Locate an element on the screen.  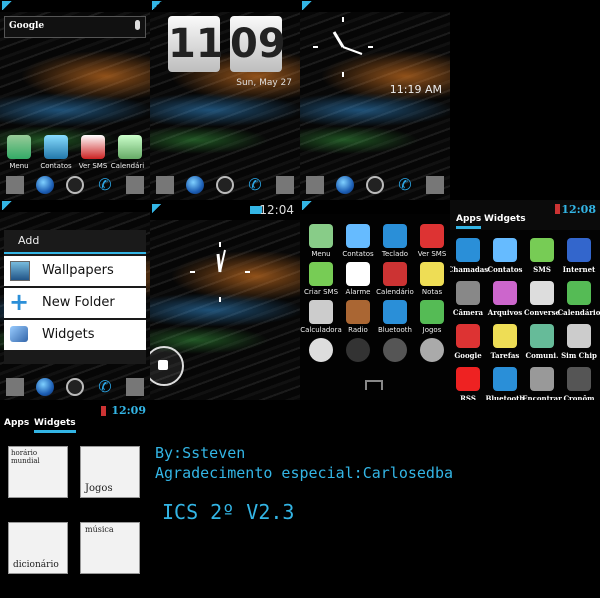
status-time: 12:04 is located at coordinates (276, 210).